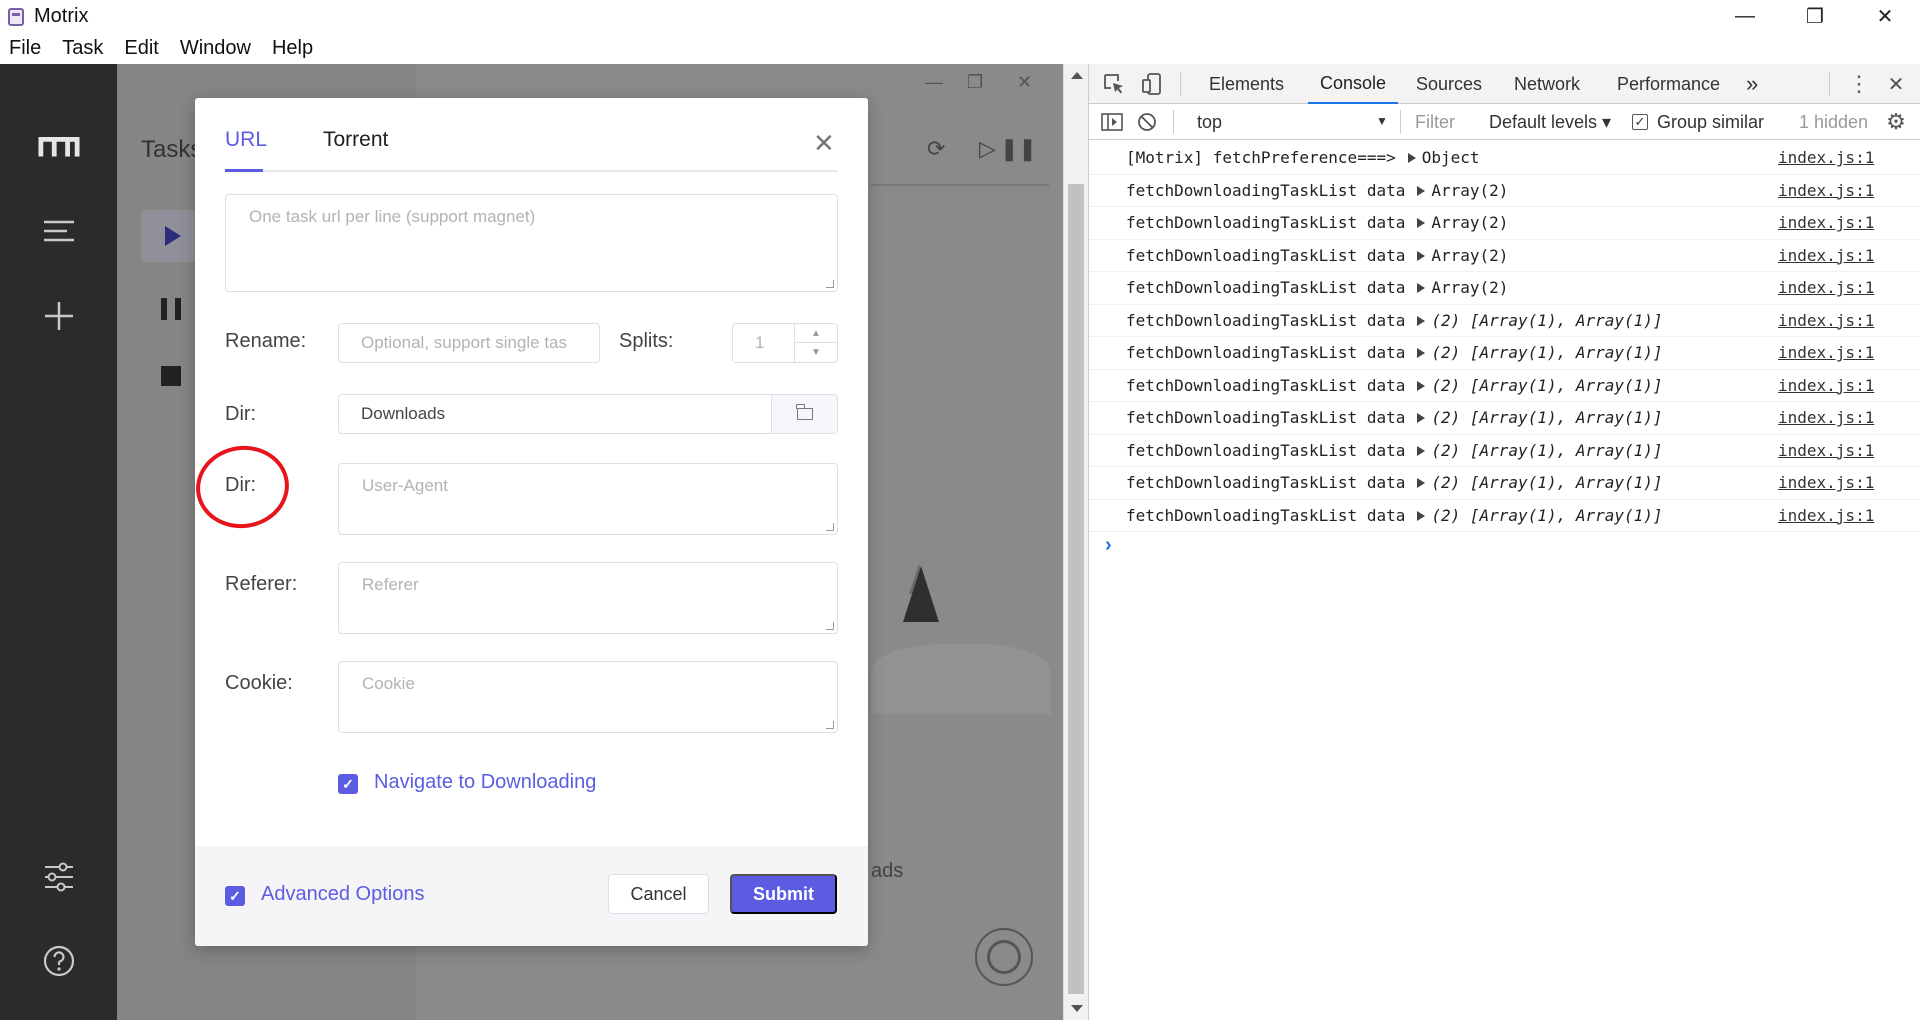 This screenshot has height=1020, width=1920. I want to click on console-settings-gear-icon: ⚙, so click(1896, 121).